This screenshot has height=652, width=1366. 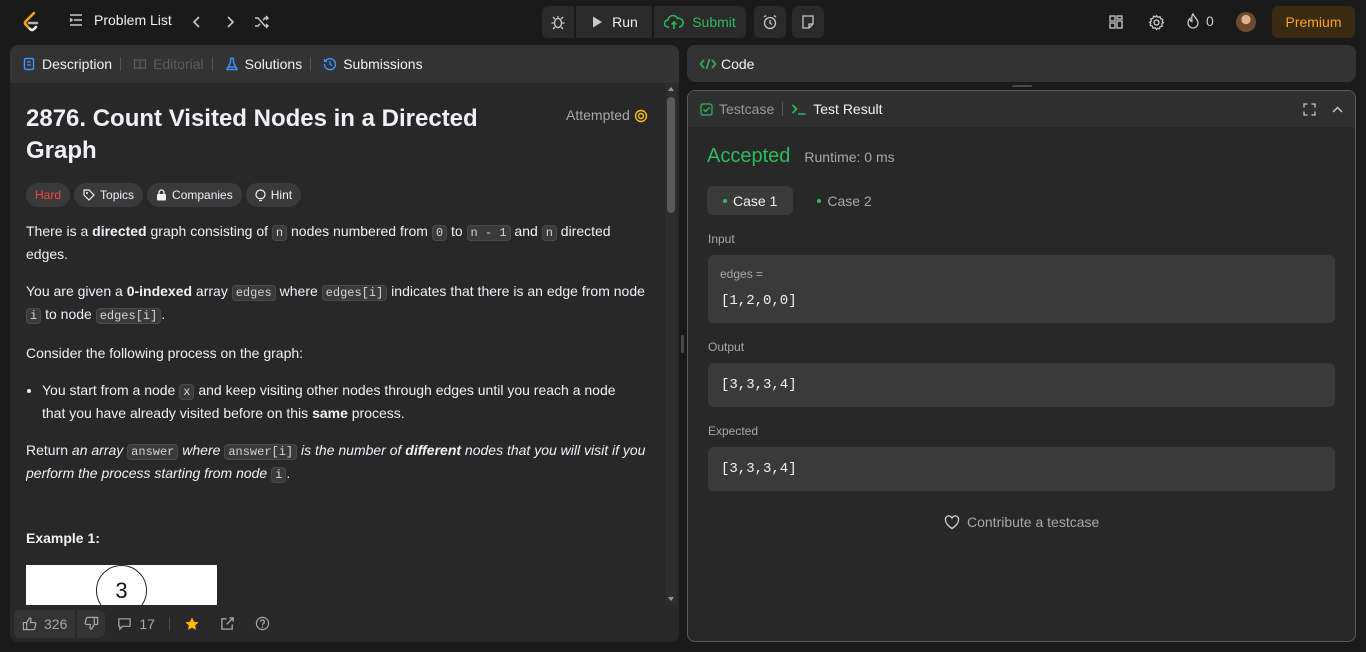 What do you see at coordinates (209, 231) in the screenshot?
I see `text: graph consisting of` at bounding box center [209, 231].